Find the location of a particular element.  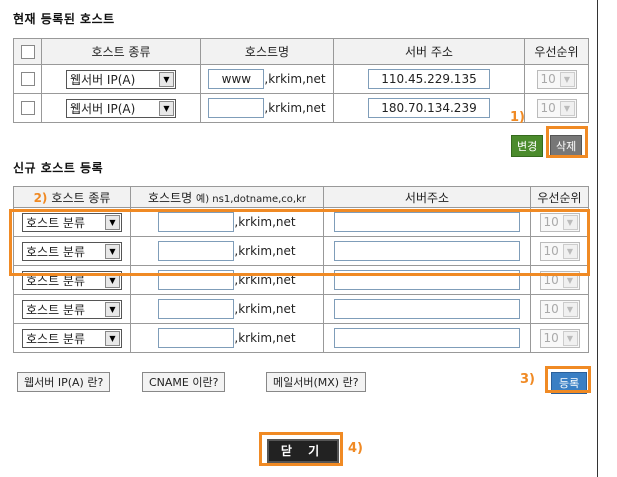

col-header-server: 서버주소 is located at coordinates (427, 197).